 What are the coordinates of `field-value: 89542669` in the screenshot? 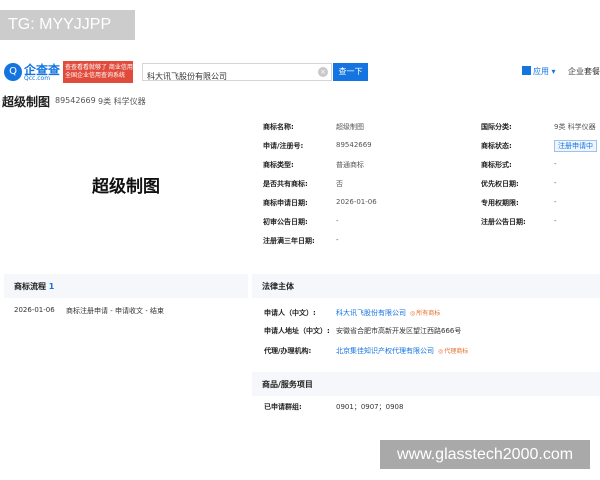 It's located at (354, 145).